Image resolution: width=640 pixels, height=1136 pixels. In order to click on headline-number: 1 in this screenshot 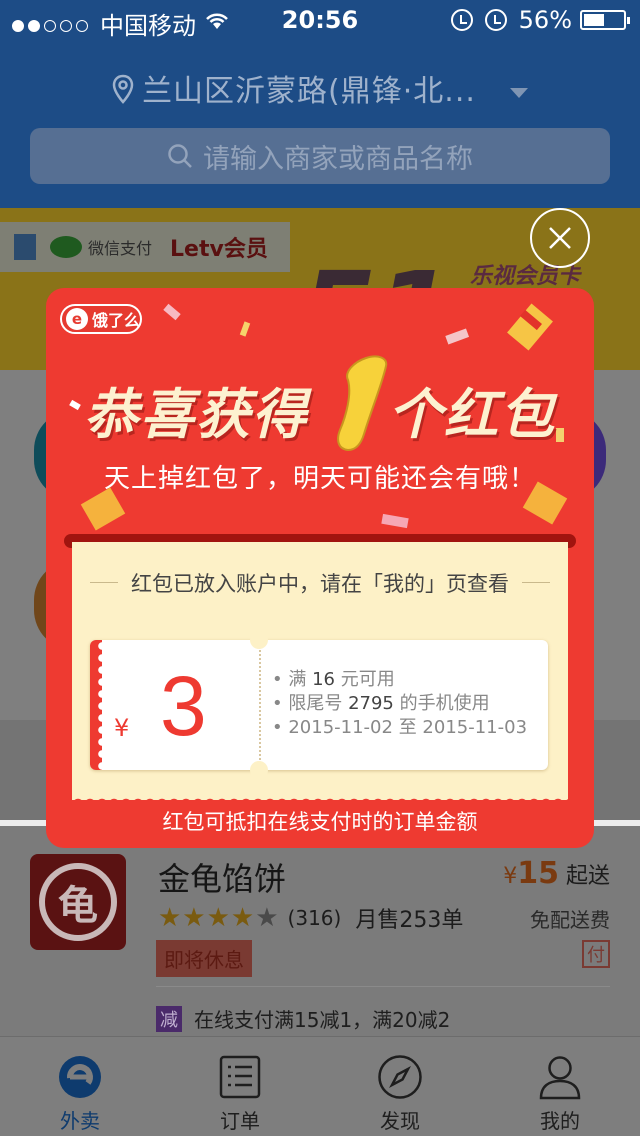, I will do `click(362, 403)`.